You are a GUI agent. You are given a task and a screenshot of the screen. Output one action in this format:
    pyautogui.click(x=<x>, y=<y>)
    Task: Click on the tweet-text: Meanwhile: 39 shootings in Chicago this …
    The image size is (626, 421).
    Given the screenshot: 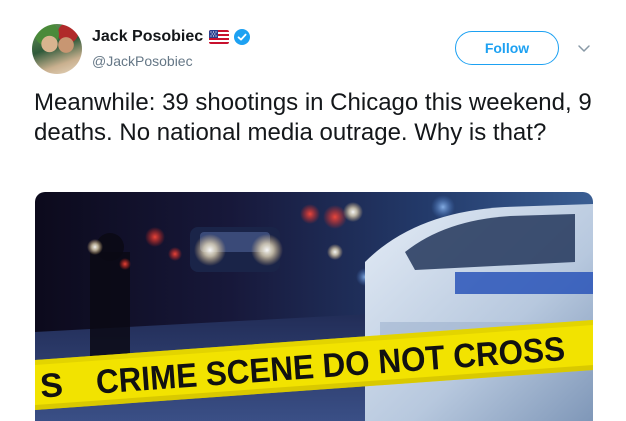 What is the action you would take?
    pyautogui.click(x=313, y=117)
    